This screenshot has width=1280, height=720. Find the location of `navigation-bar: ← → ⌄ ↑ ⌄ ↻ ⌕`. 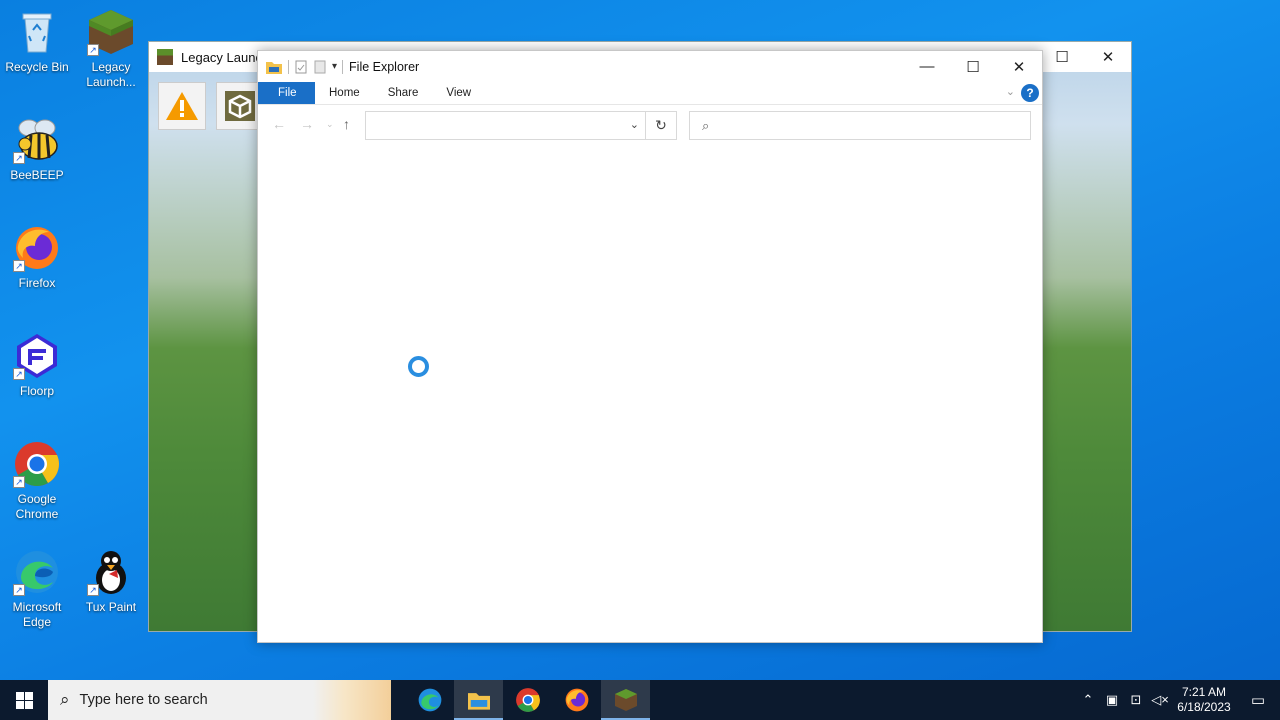

navigation-bar: ← → ⌄ ↑ ⌄ ↻ ⌕ is located at coordinates (650, 125).